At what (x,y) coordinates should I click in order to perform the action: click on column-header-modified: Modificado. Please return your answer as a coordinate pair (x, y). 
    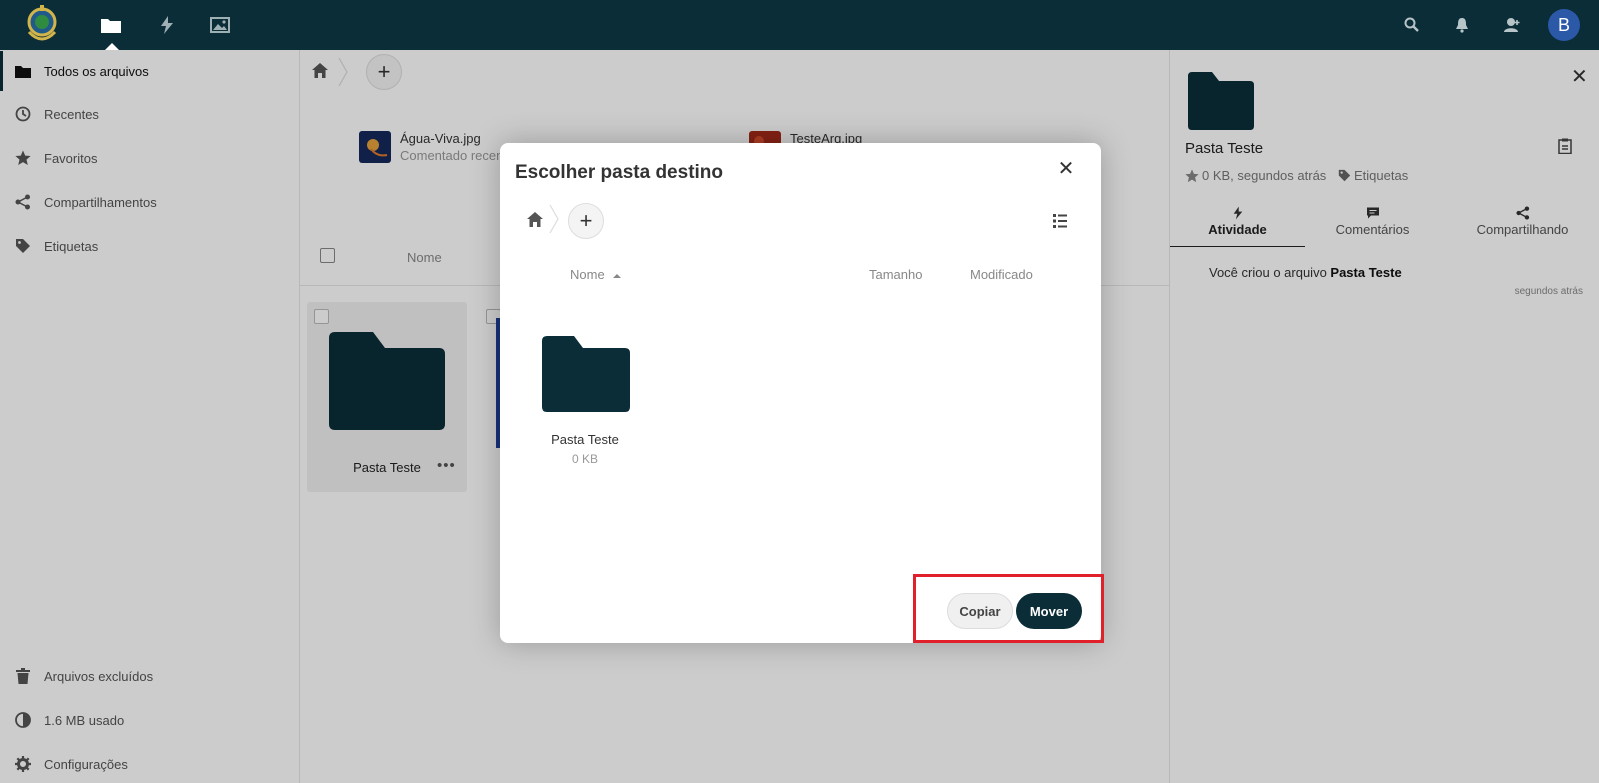
    Looking at the image, I should click on (1001, 274).